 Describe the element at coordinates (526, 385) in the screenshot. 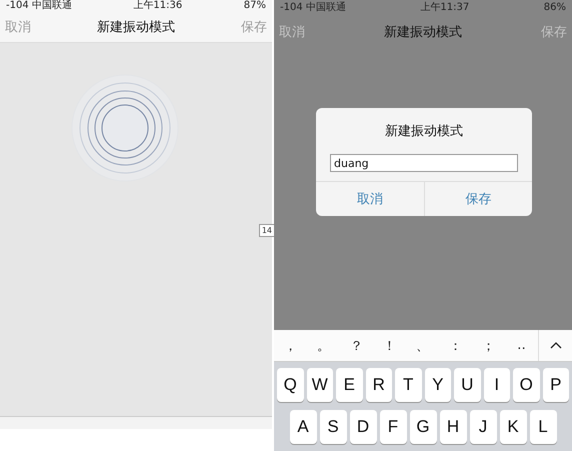

I see `letter-key: O` at that location.